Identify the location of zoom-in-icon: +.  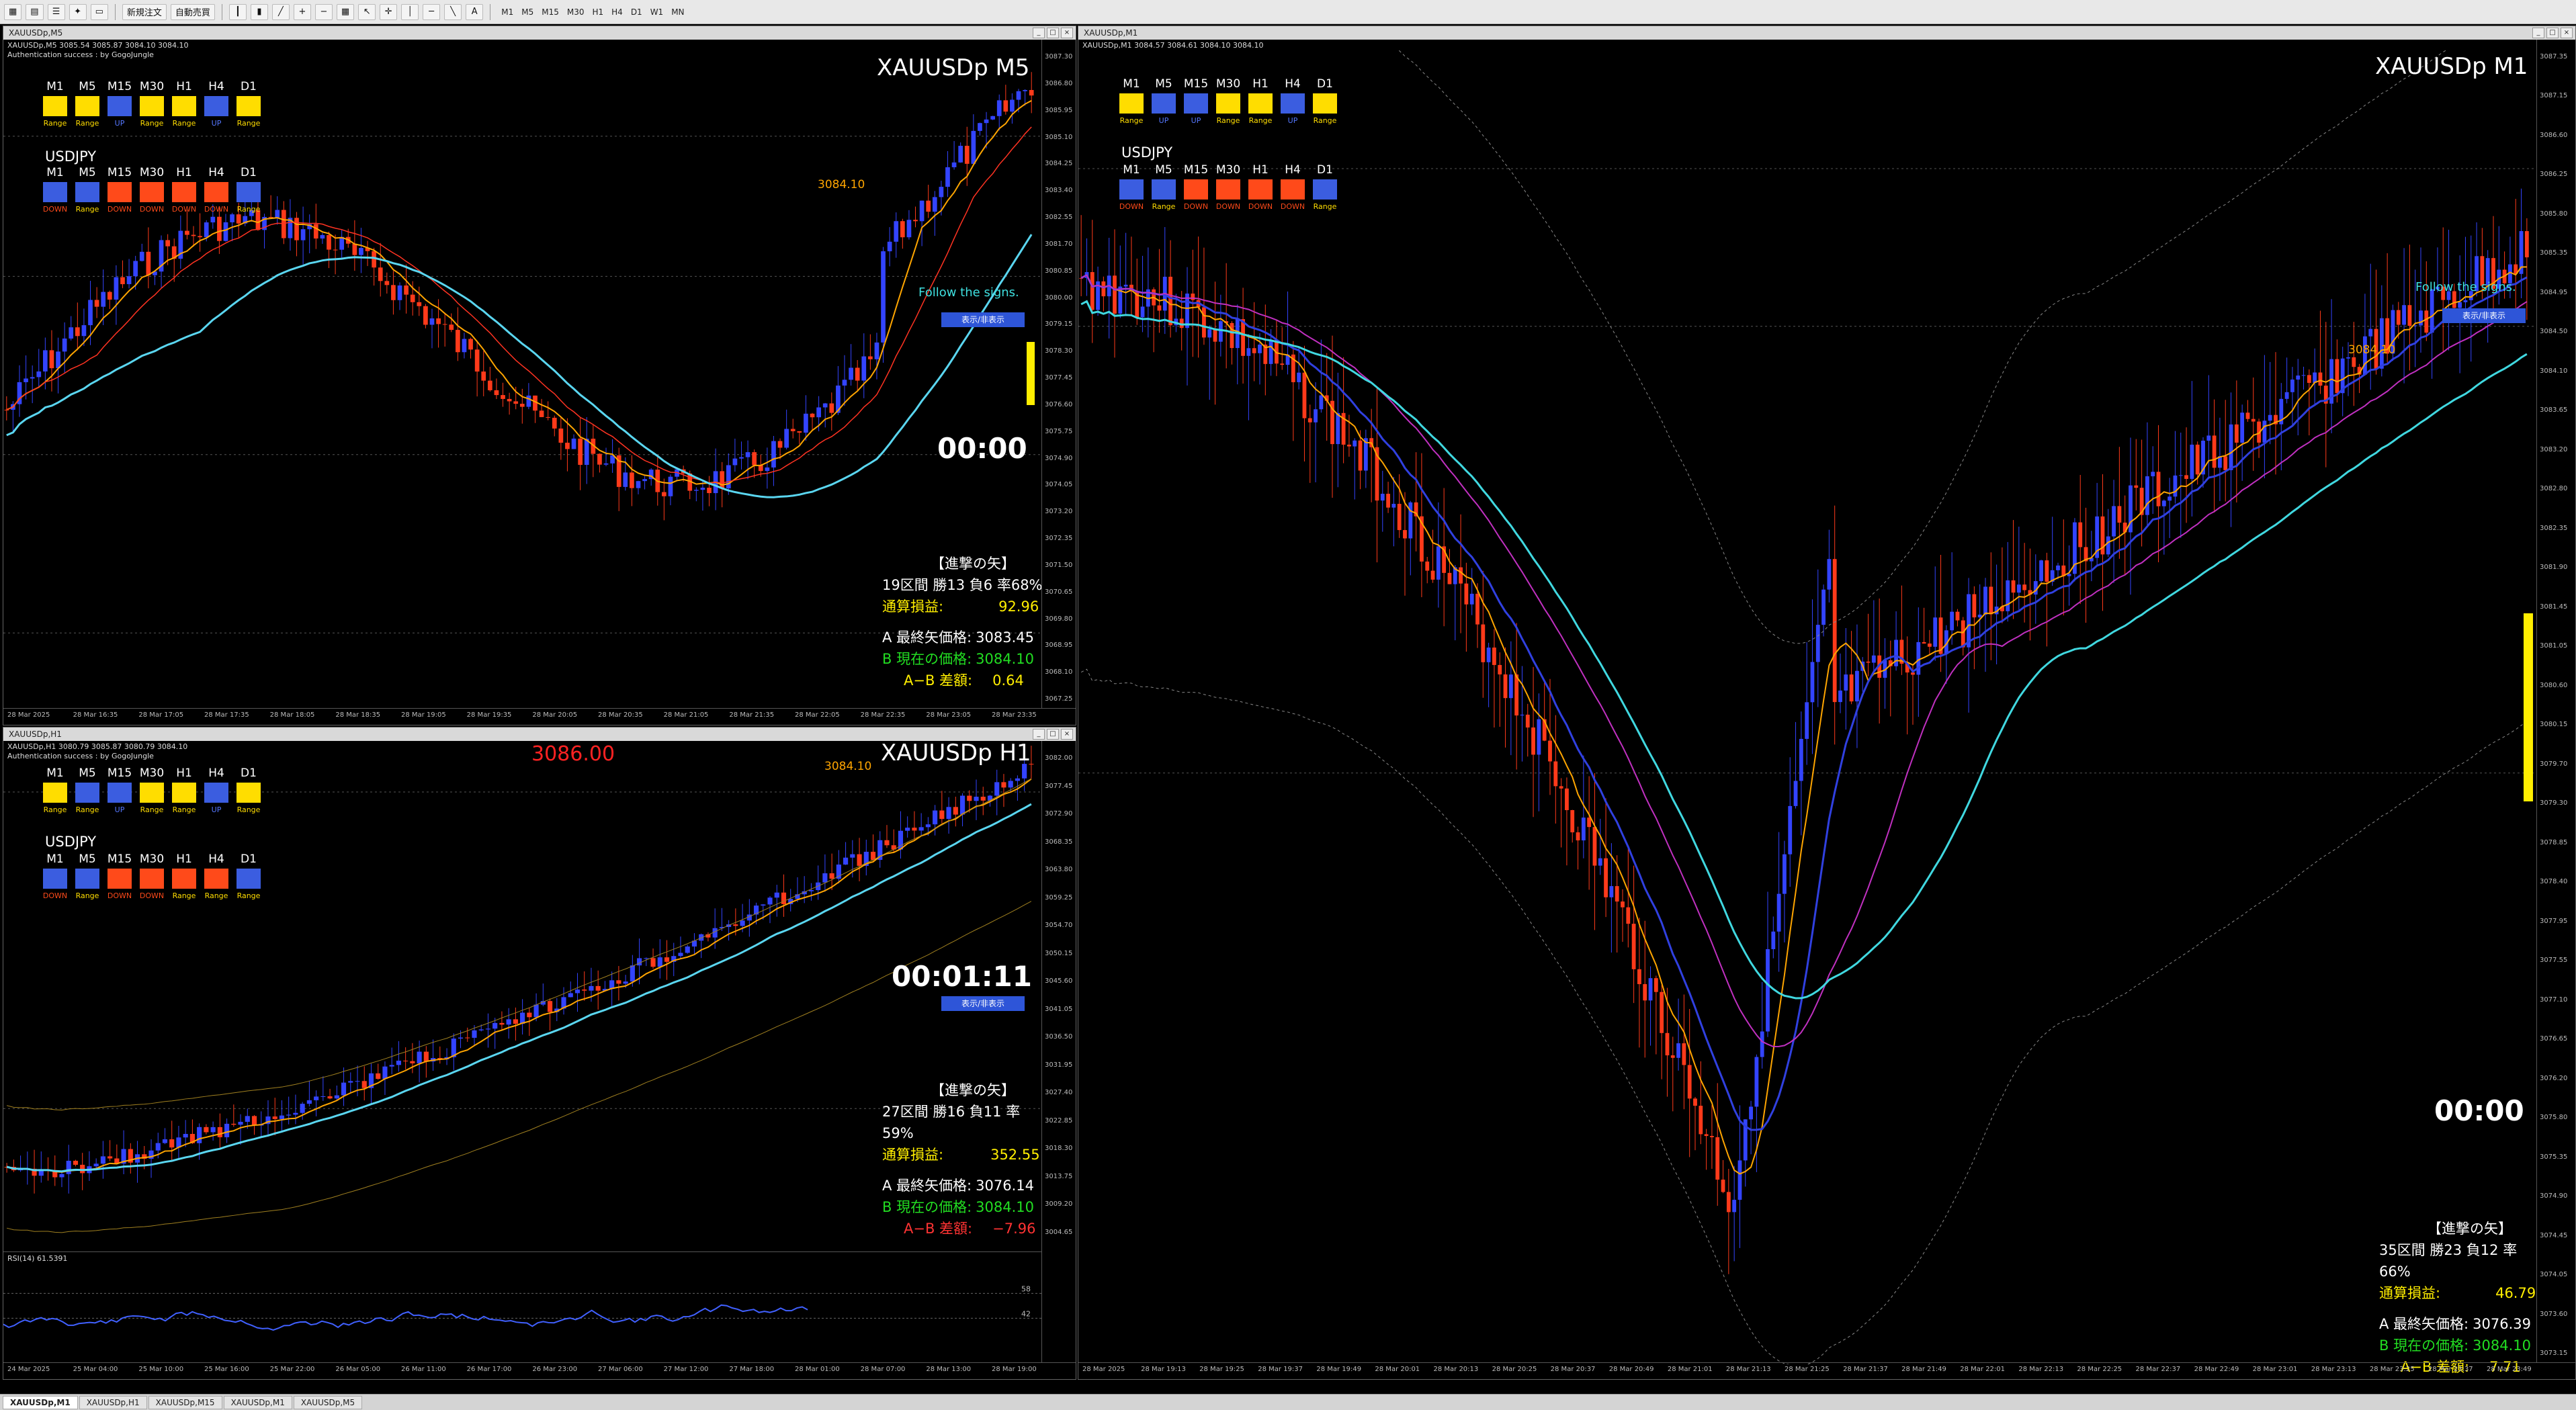
(302, 11).